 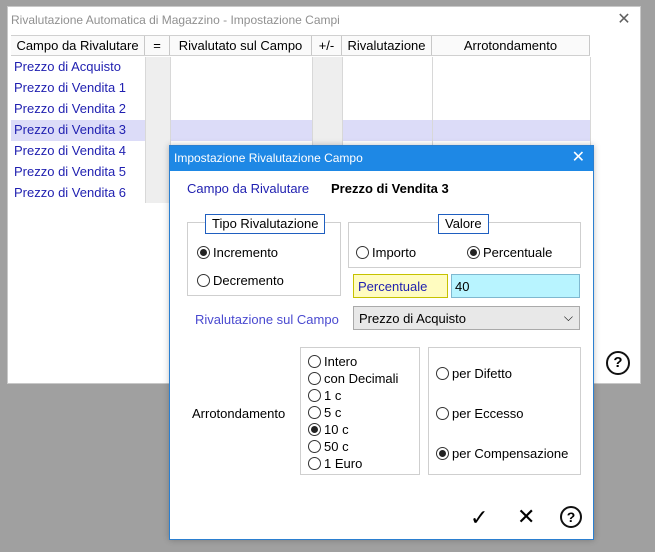 What do you see at coordinates (300, 130) in the screenshot?
I see `table-row: Prezzo di Vendita 3` at bounding box center [300, 130].